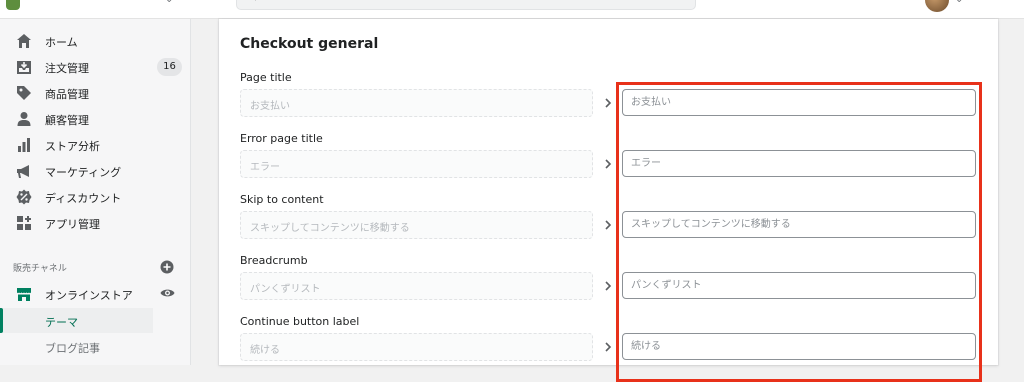 The image size is (1024, 382). Describe the element at coordinates (285, 289) in the screenshot. I see `source-text: パンくずリスト` at that location.